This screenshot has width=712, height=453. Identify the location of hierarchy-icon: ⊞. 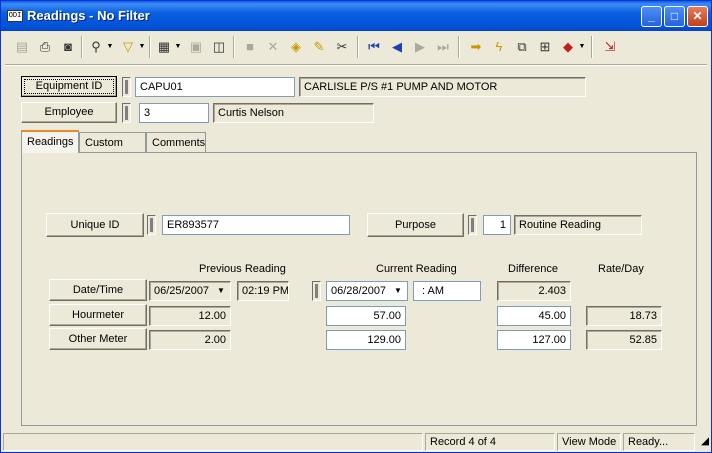
(545, 47).